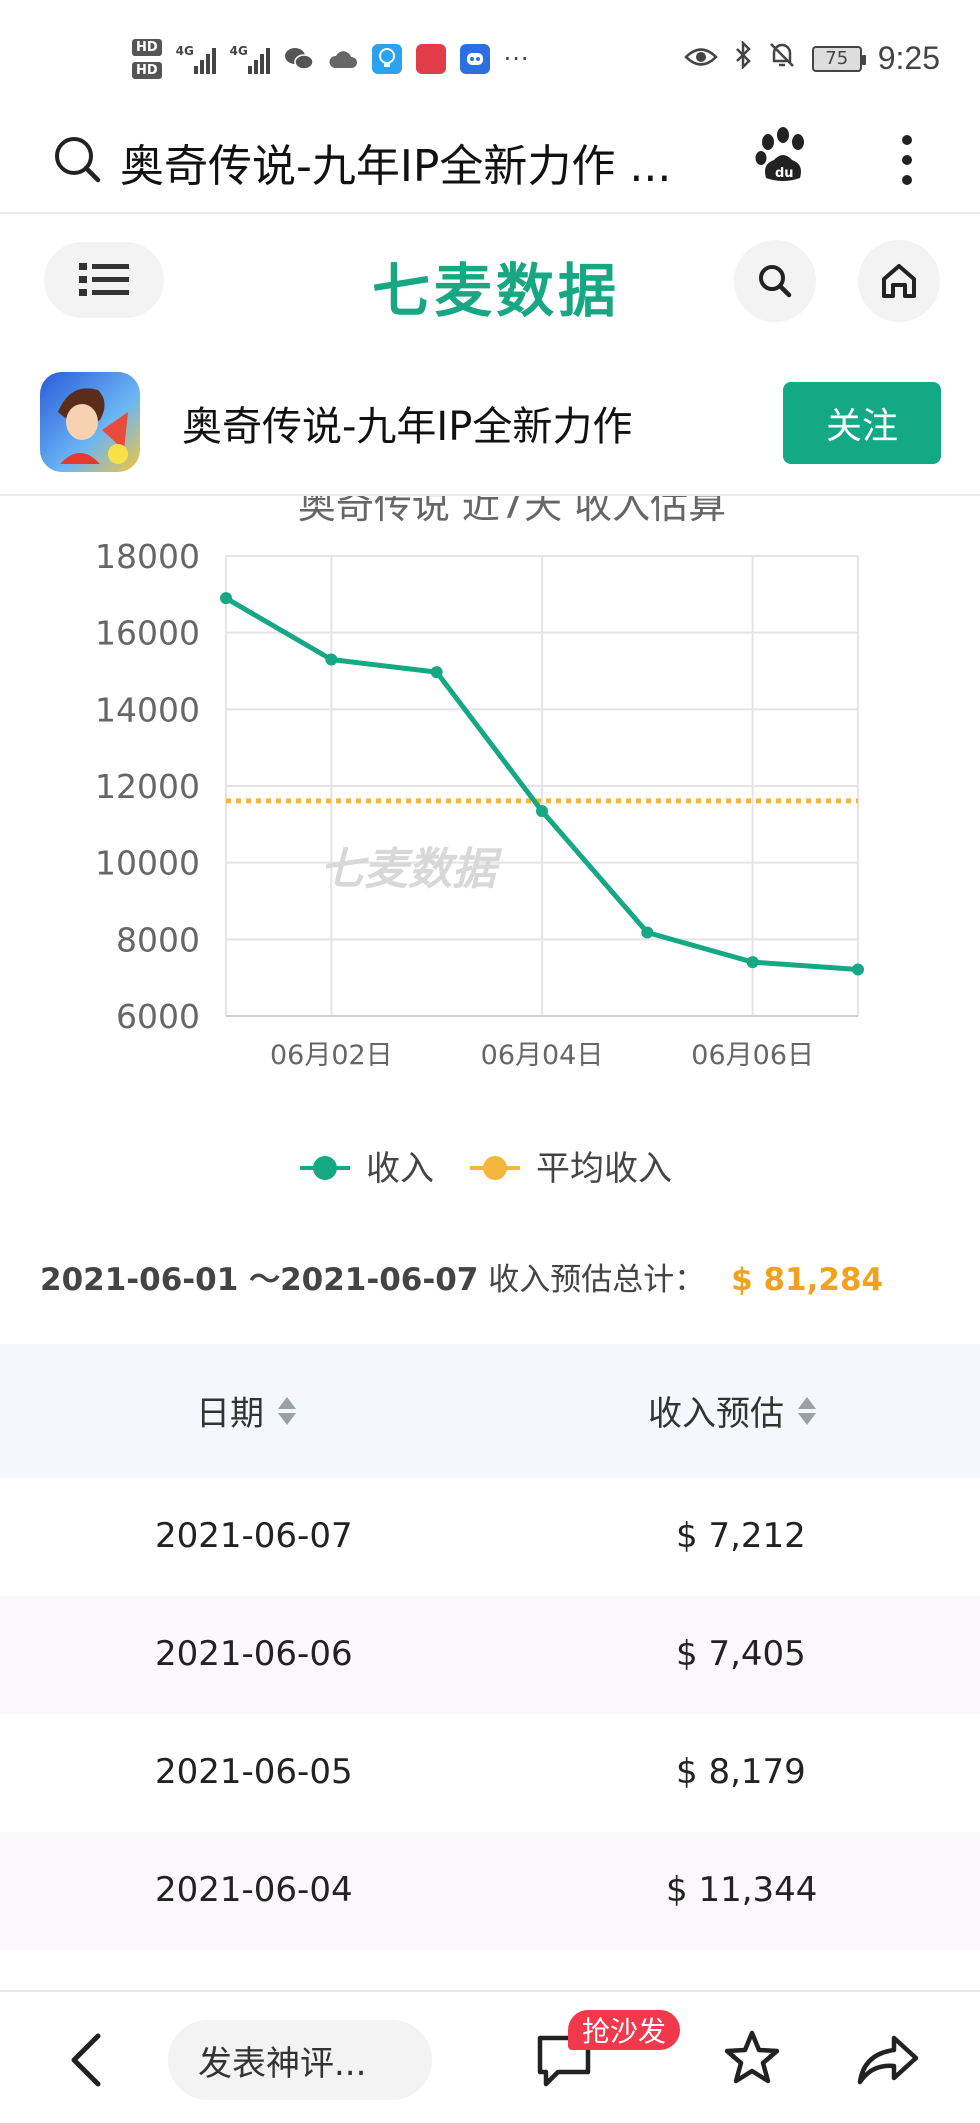 The width and height of the screenshot is (980, 2123). I want to click on summary-label: 收入预估总计：, so click(597, 1280).